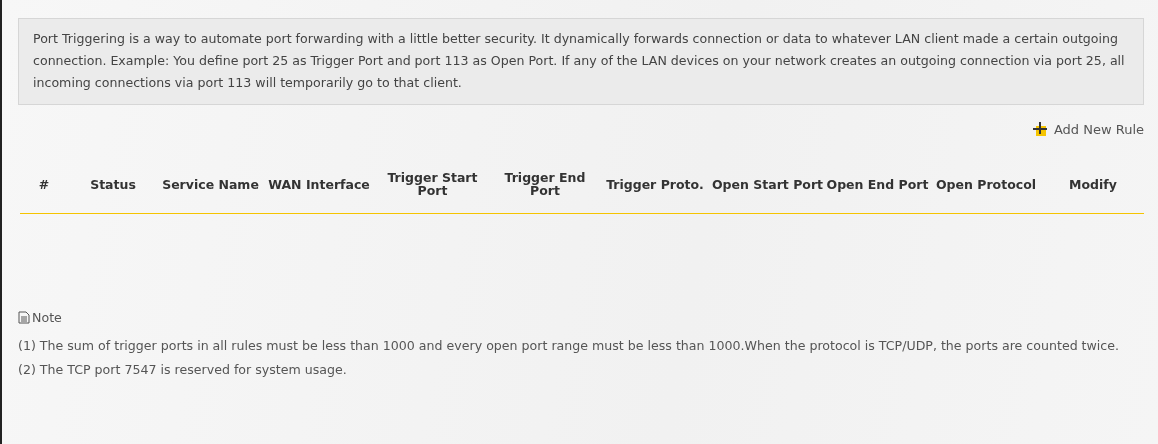 This screenshot has height=444, width=1158. What do you see at coordinates (1039, 129) in the screenshot?
I see `add-icon` at bounding box center [1039, 129].